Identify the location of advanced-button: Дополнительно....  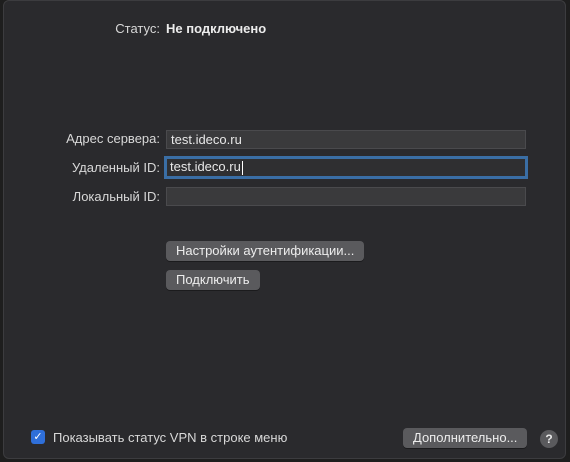
(465, 438).